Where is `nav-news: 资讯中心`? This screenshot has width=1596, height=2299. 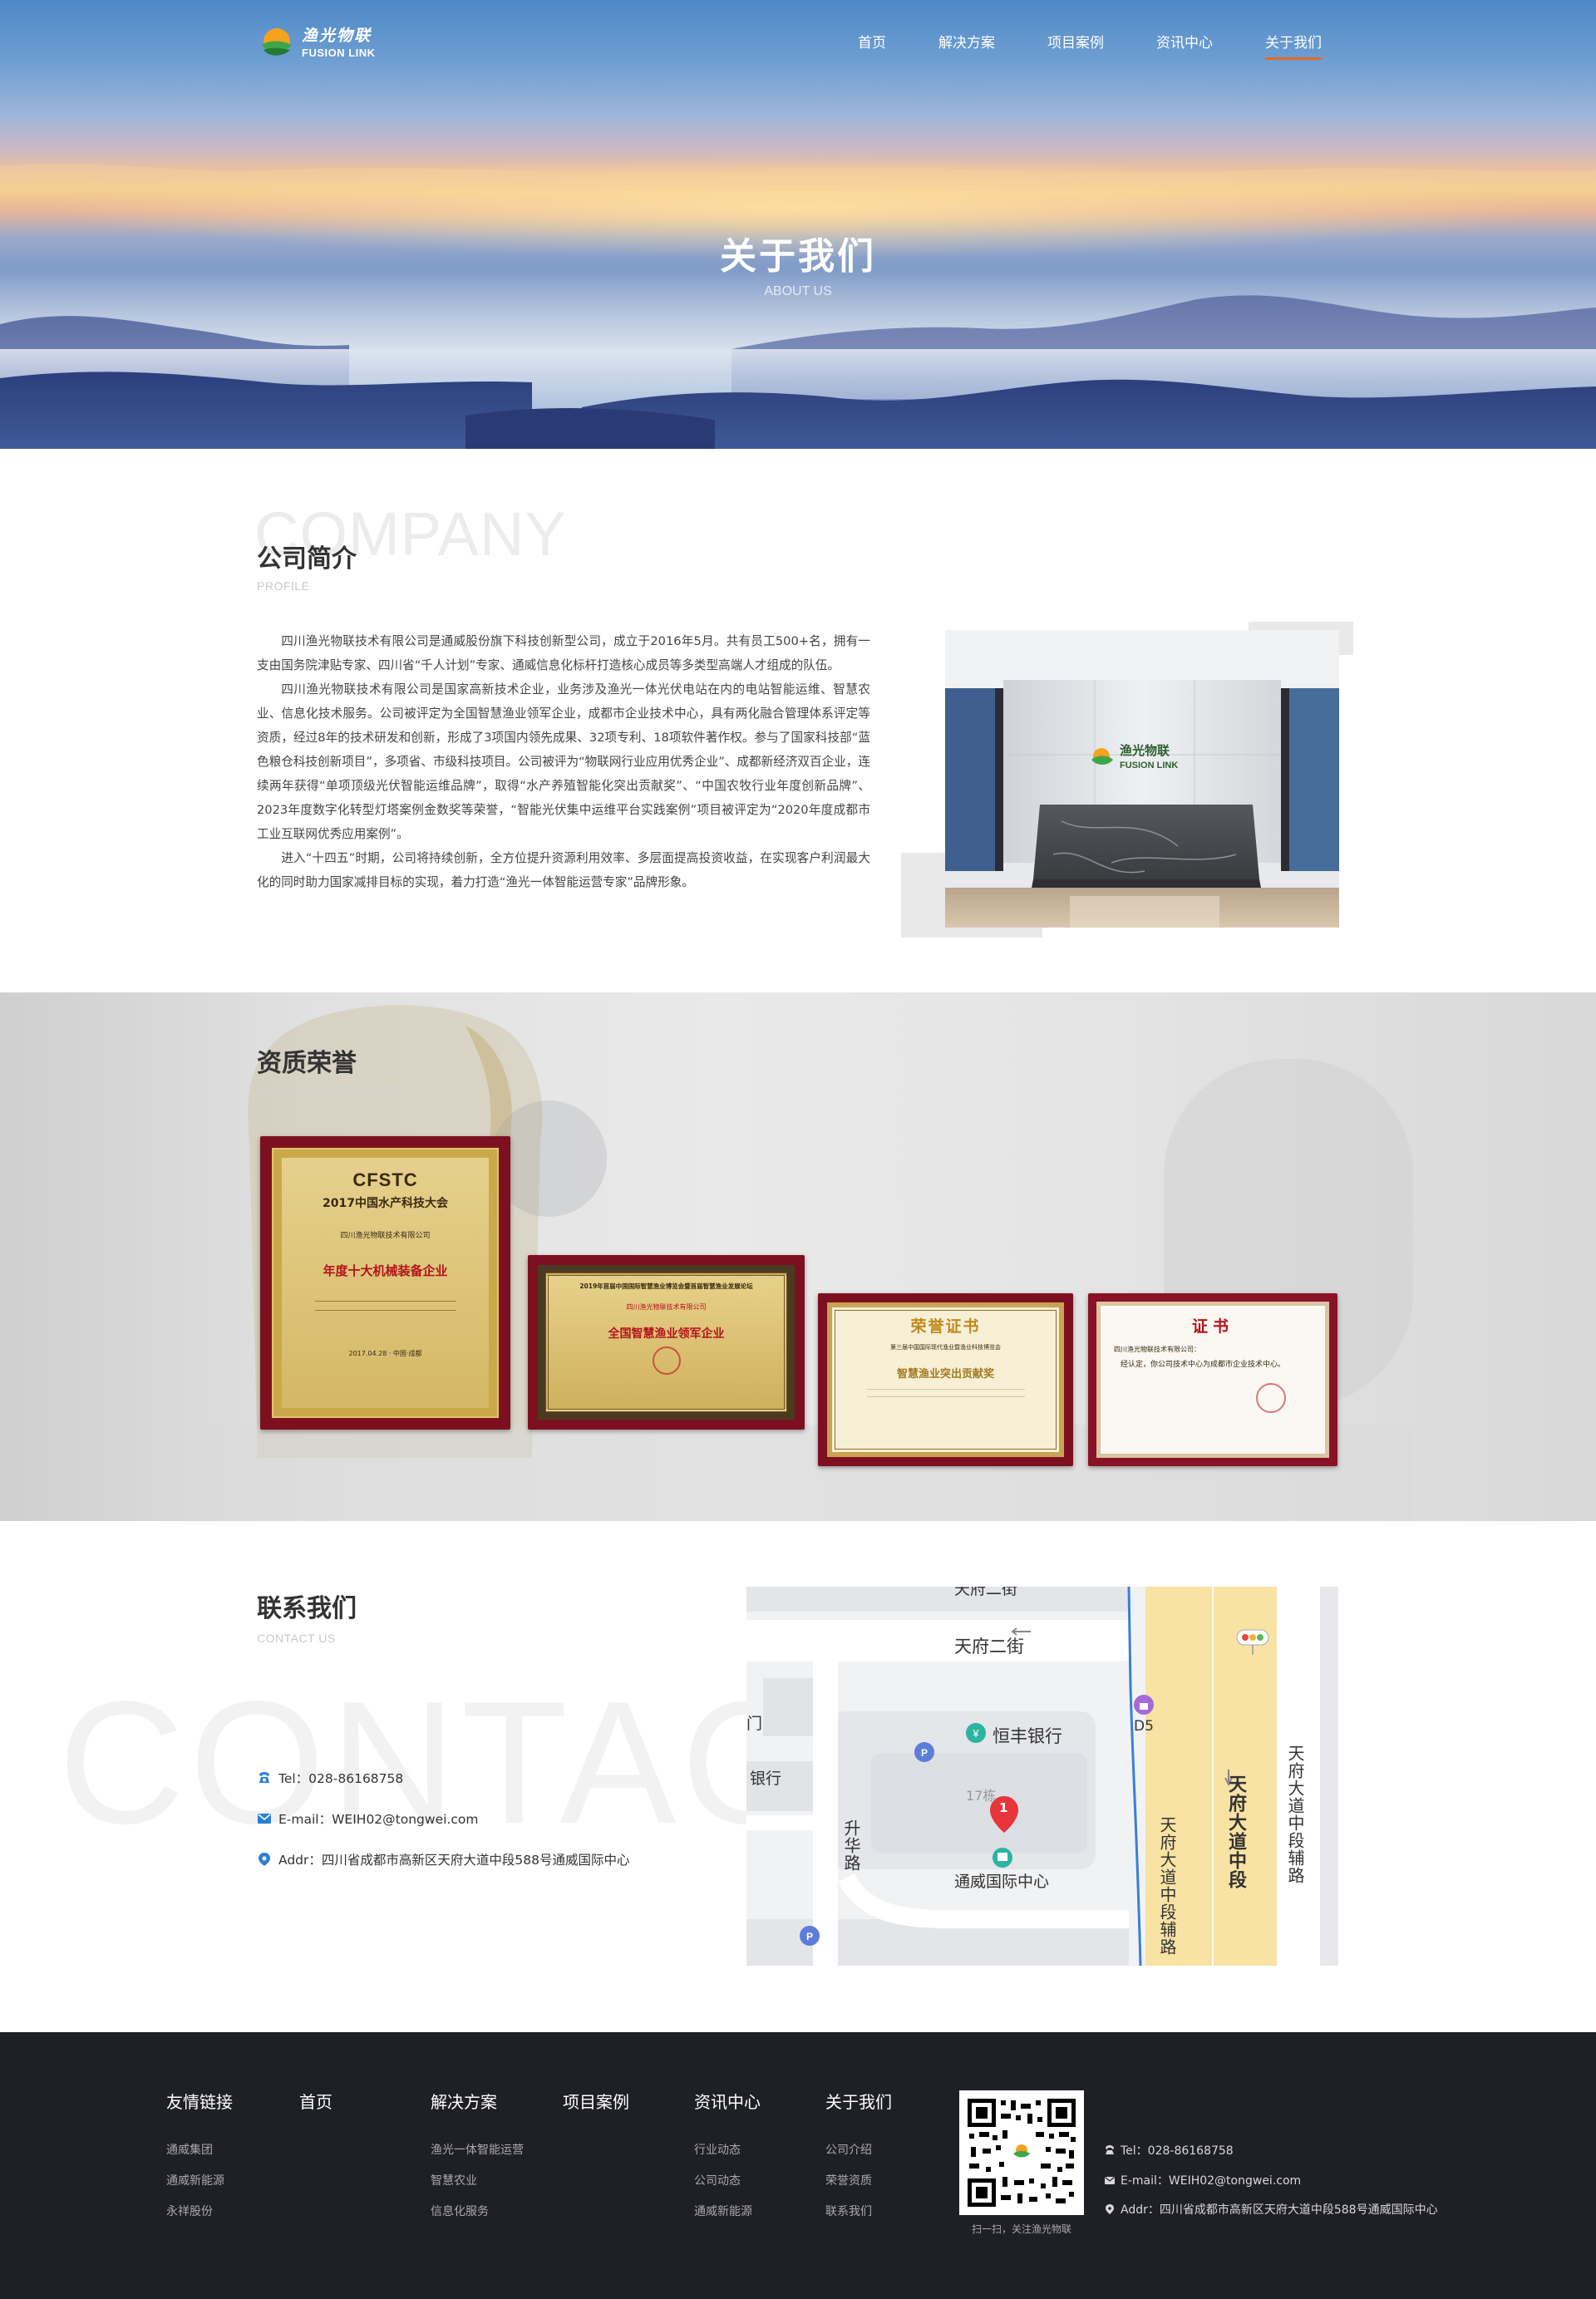
nav-news: 资讯中心 is located at coordinates (1184, 45).